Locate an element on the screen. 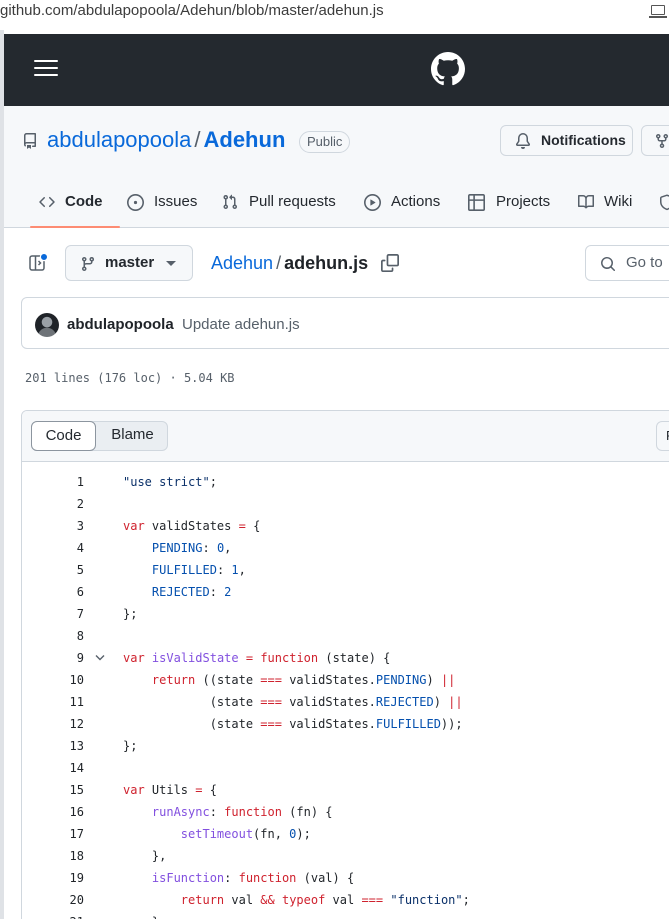 The image size is (669, 919). sidebar-expand-icon is located at coordinates (38, 263).